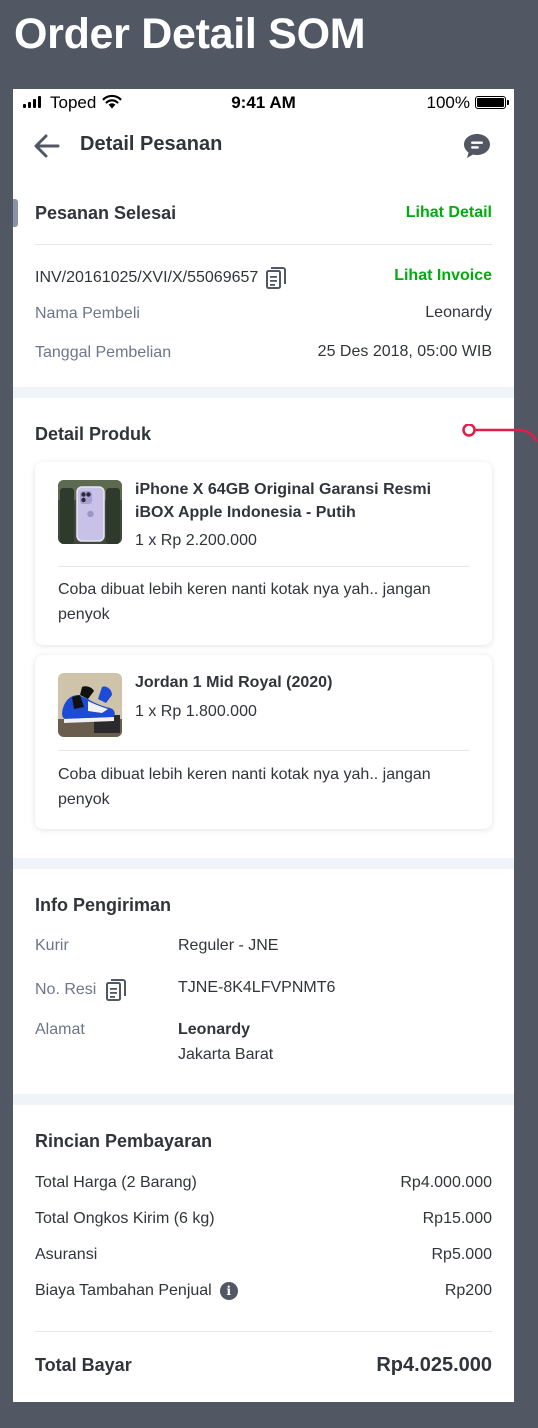  Describe the element at coordinates (87, 313) in the screenshot. I see `buyer-label: Nama Pembeli` at that location.